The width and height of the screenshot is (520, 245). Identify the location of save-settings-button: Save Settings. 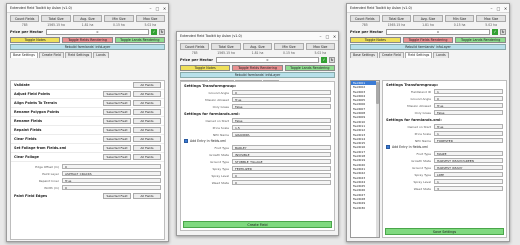
(444, 231).